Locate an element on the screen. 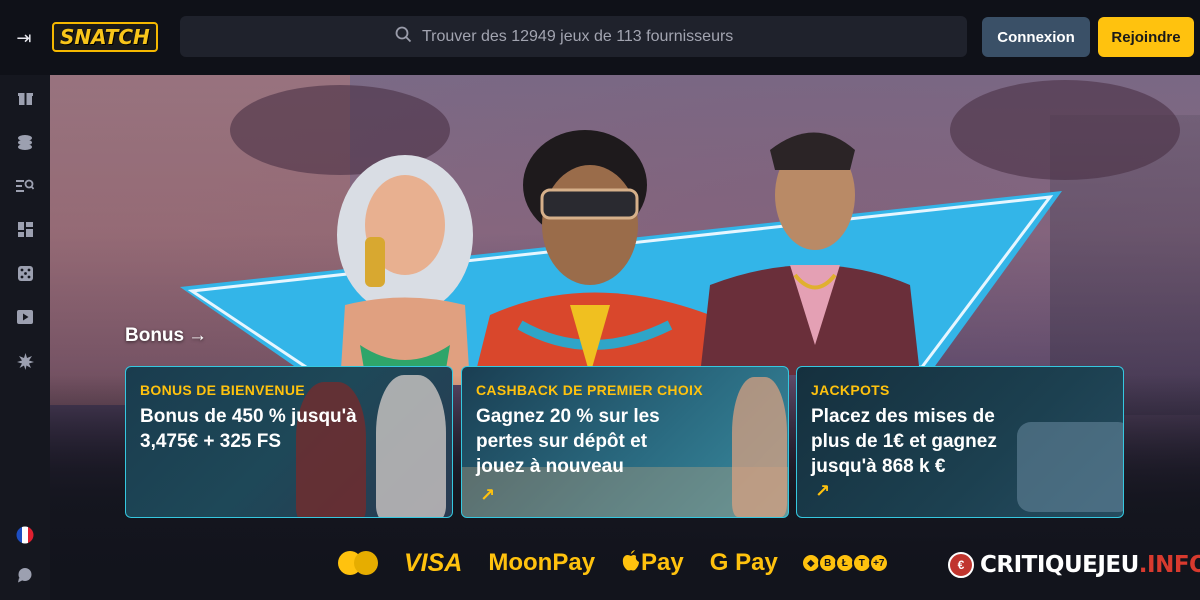 This screenshot has width=1200, height=600. search-bar is located at coordinates (573, 36).